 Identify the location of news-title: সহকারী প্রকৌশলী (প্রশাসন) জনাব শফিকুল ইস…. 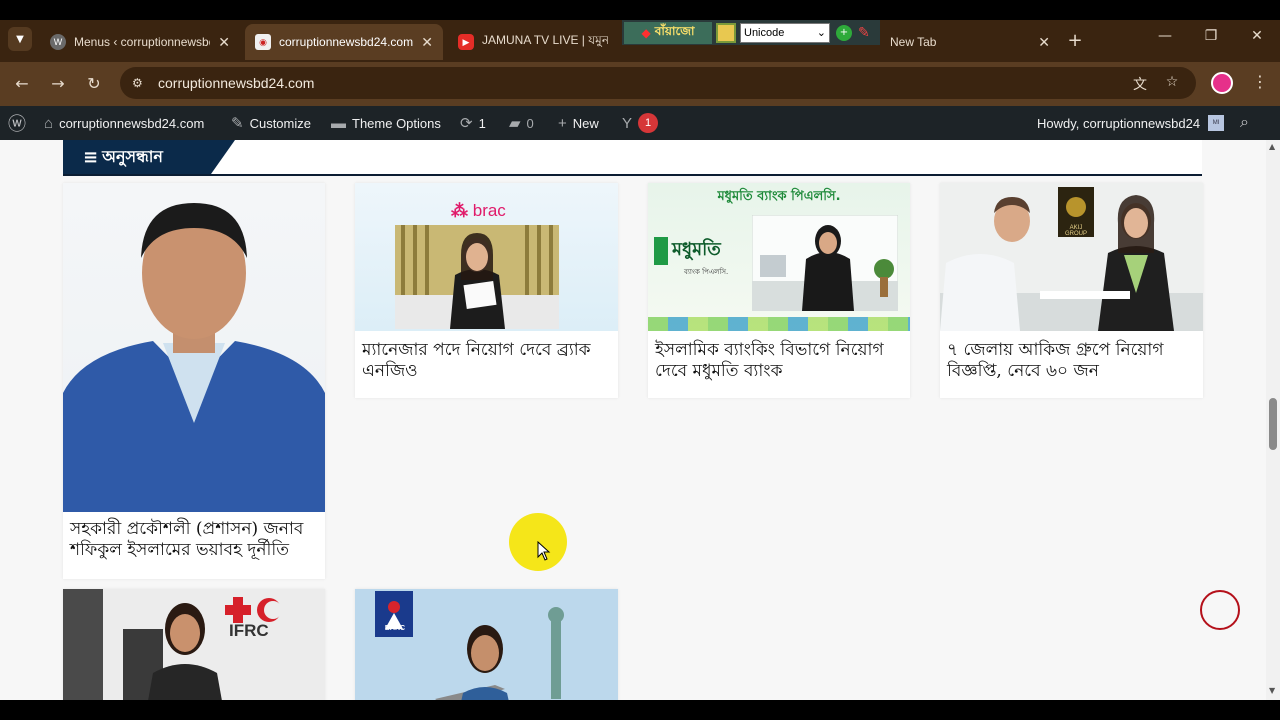
(194, 540).